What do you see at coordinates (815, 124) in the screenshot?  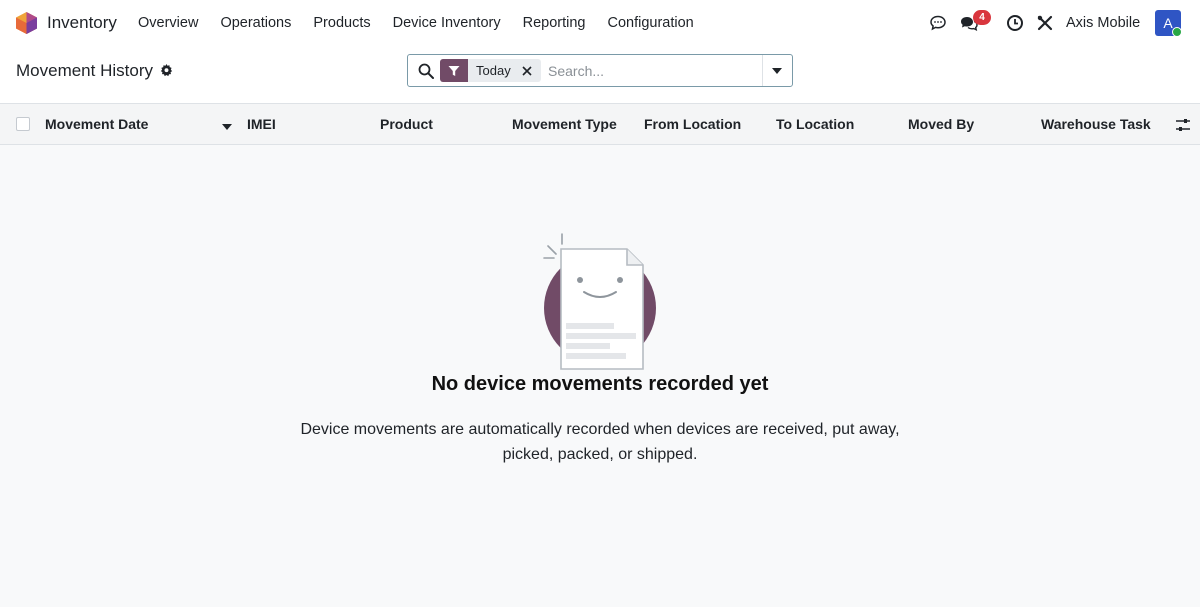 I see `column-to-location: To Location` at bounding box center [815, 124].